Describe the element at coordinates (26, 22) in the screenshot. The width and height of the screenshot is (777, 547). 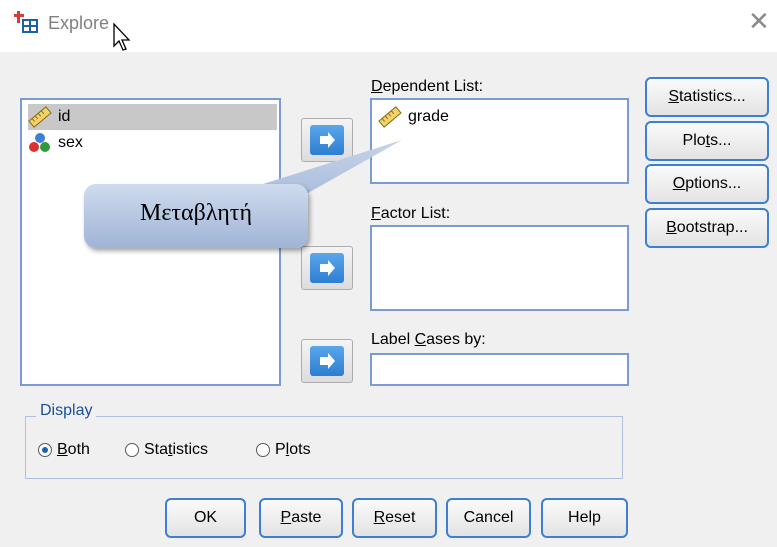
I see `spss-explore-app-icon` at that location.